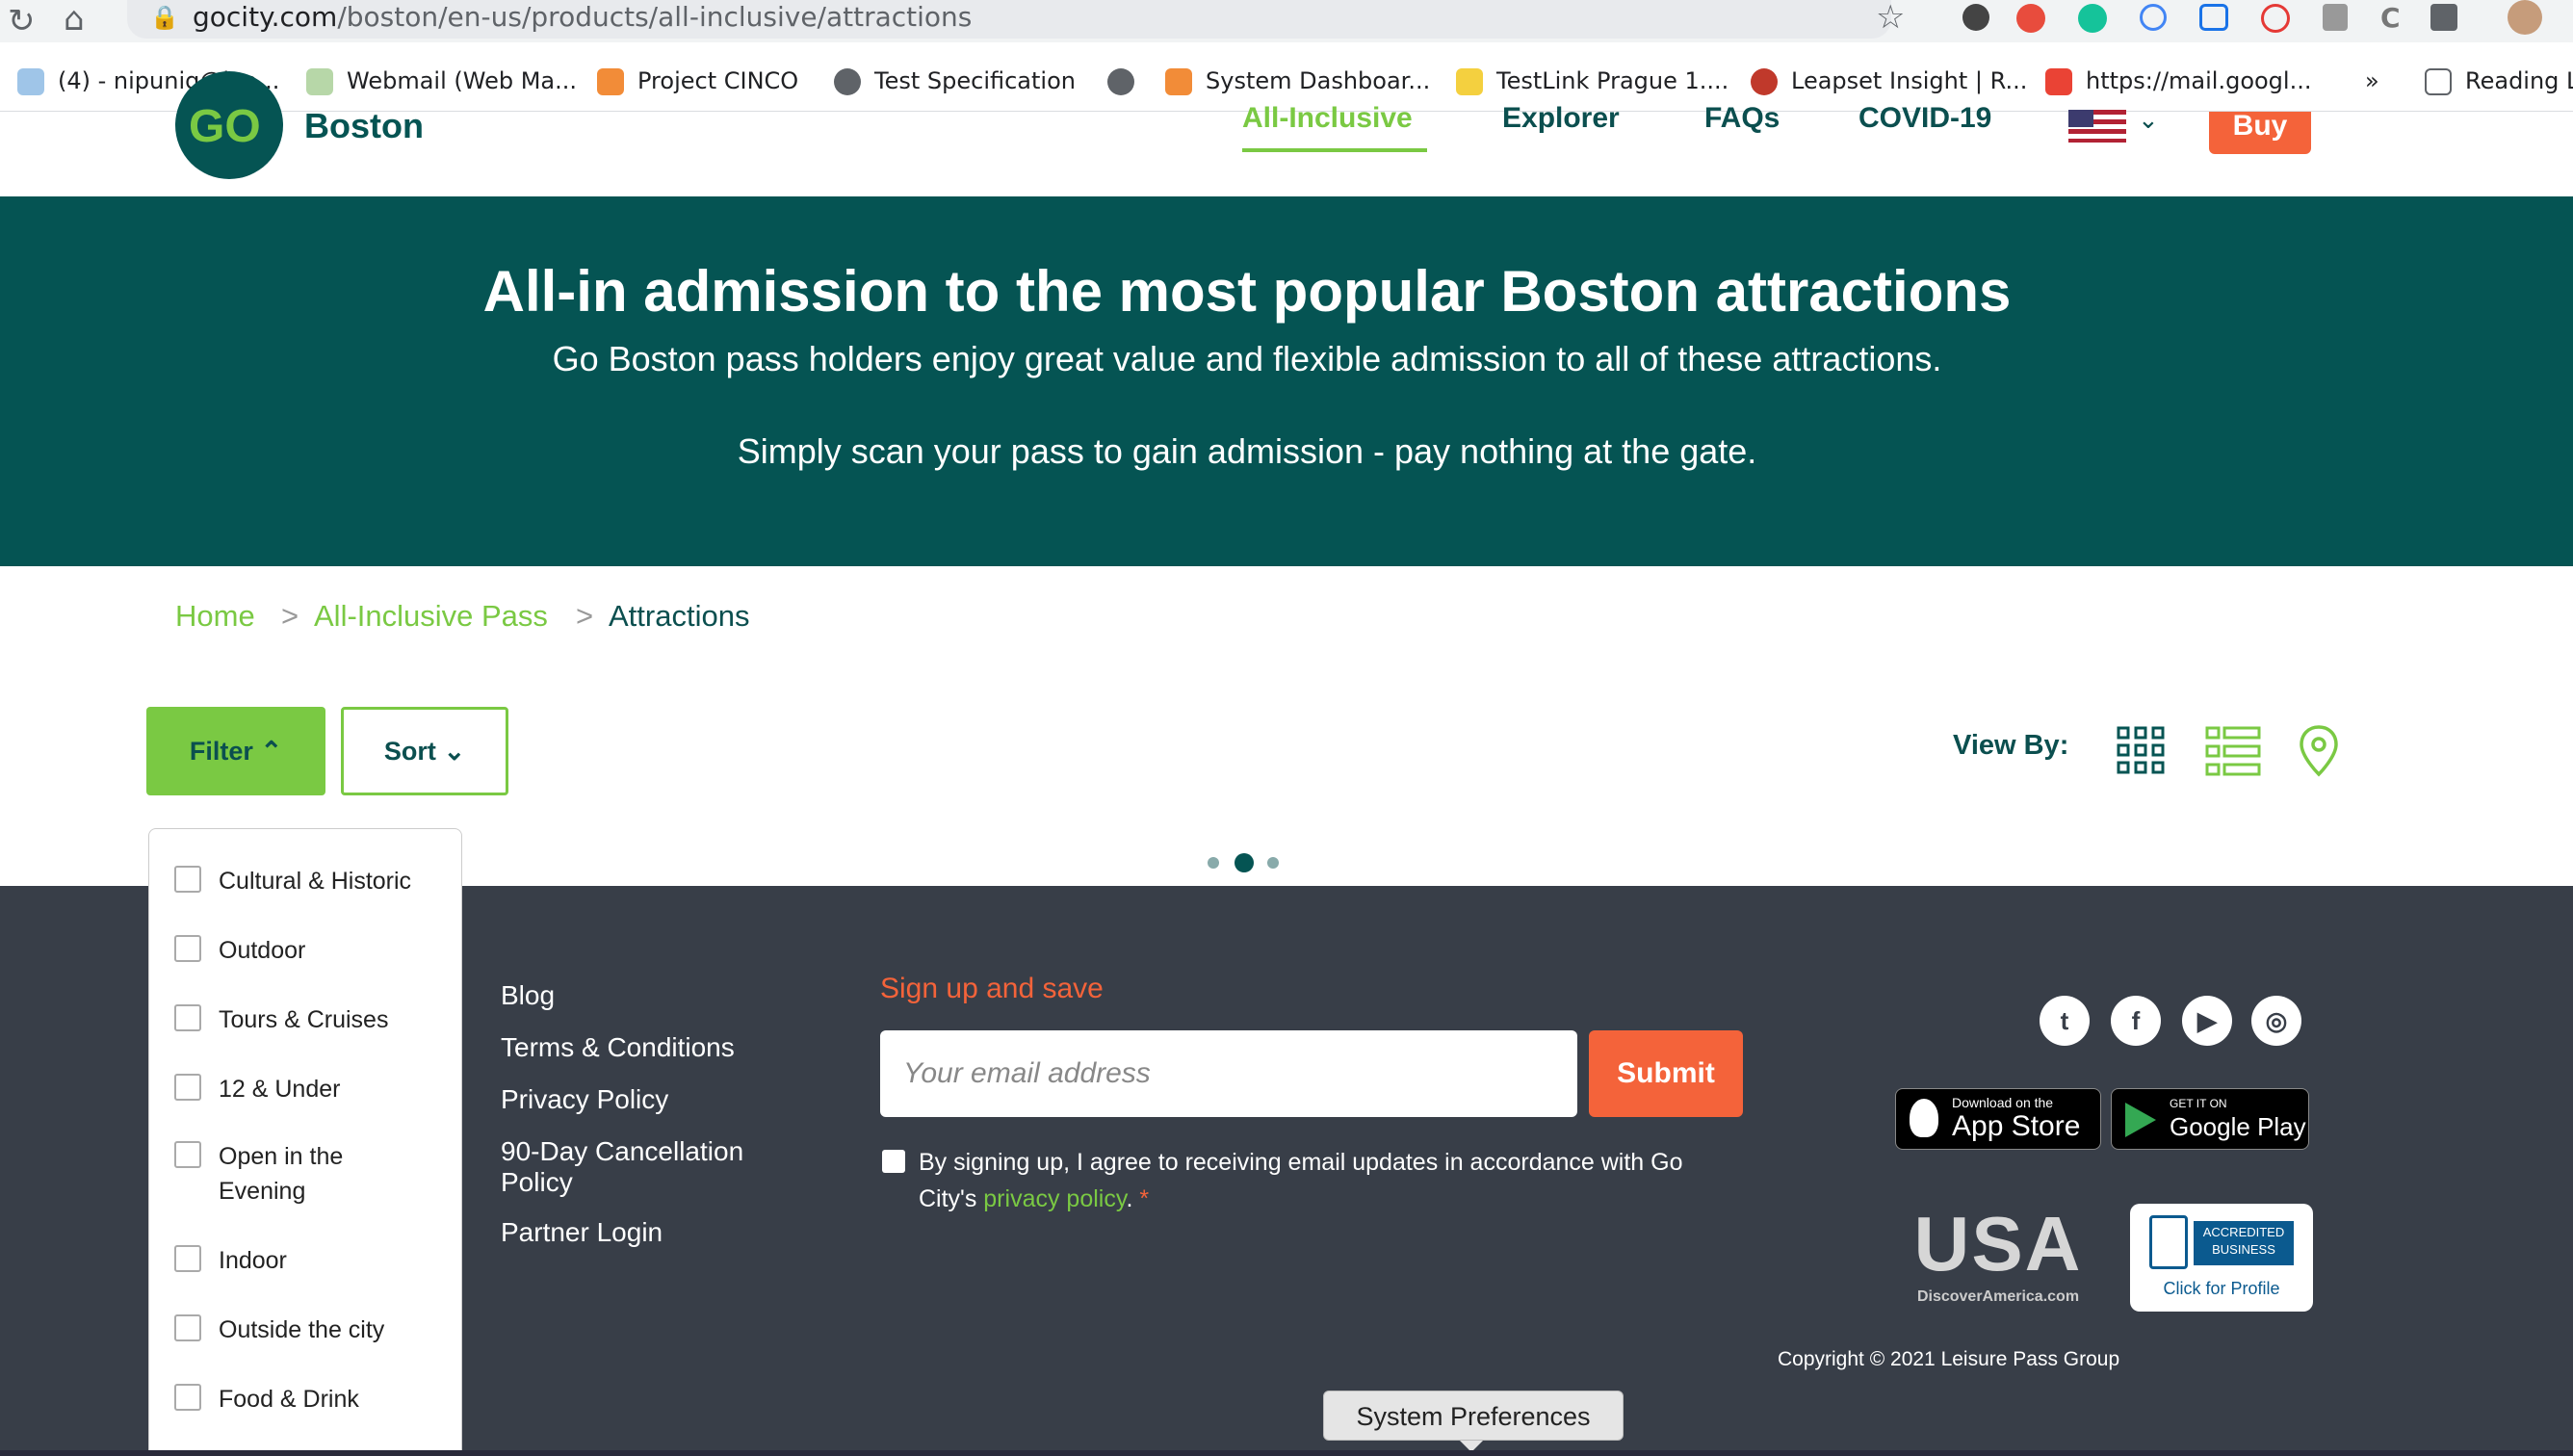  Describe the element at coordinates (2390, 18) in the screenshot. I see `extension-icon: C` at that location.